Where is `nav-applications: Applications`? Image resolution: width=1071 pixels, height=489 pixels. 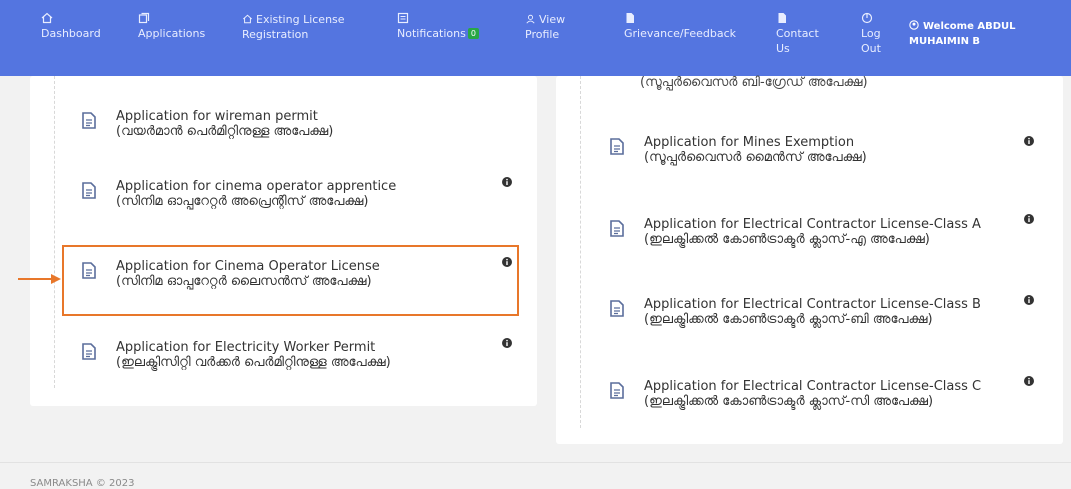 nav-applications: Applications is located at coordinates (171, 26).